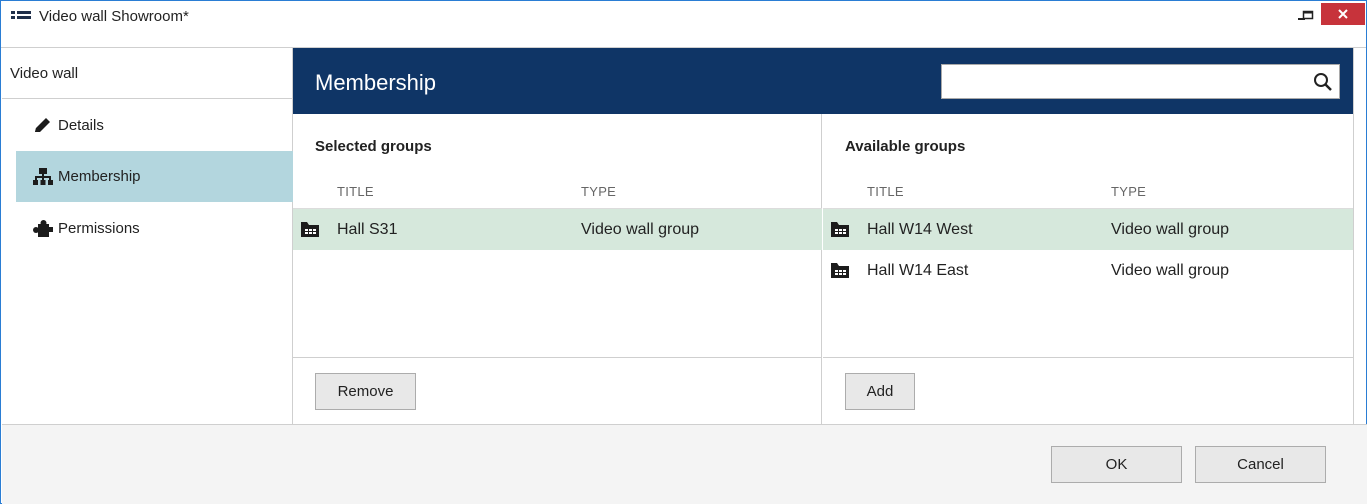 This screenshot has height=504, width=1367. I want to click on puzzle-icon, so click(43, 229).